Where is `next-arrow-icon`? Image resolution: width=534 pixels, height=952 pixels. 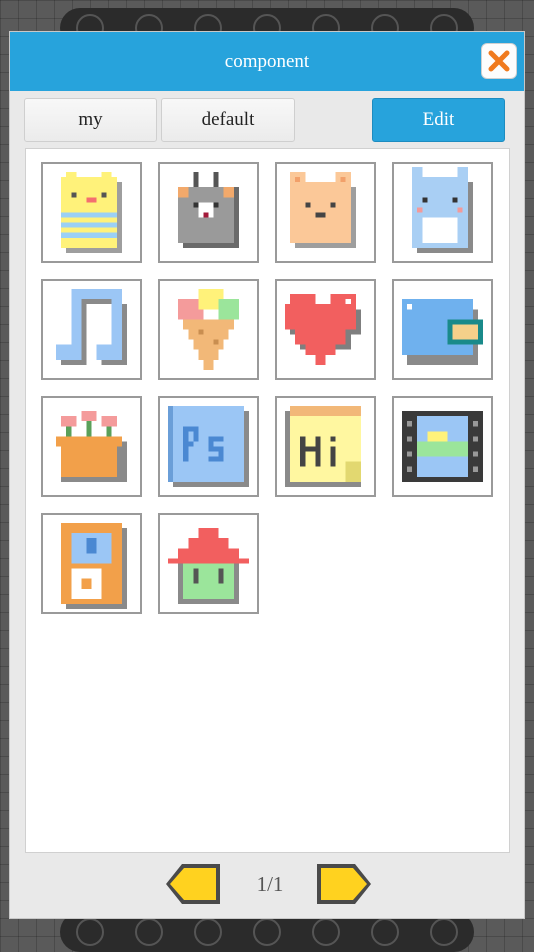
next-arrow-icon is located at coordinates (343, 884).